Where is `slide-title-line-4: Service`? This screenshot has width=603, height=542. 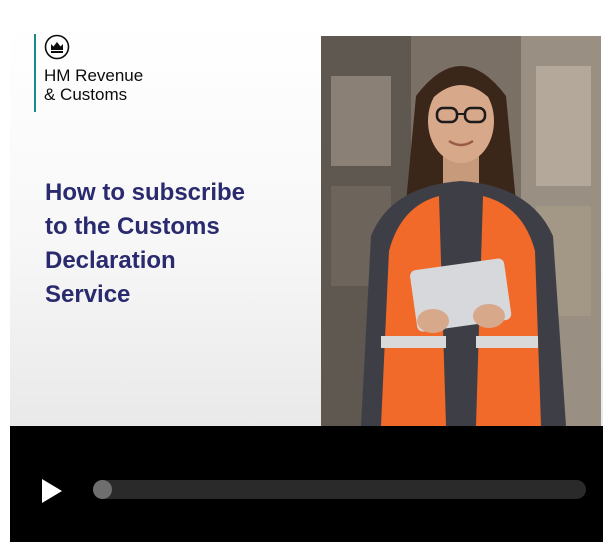
slide-title-line-4: Service is located at coordinates (88, 294).